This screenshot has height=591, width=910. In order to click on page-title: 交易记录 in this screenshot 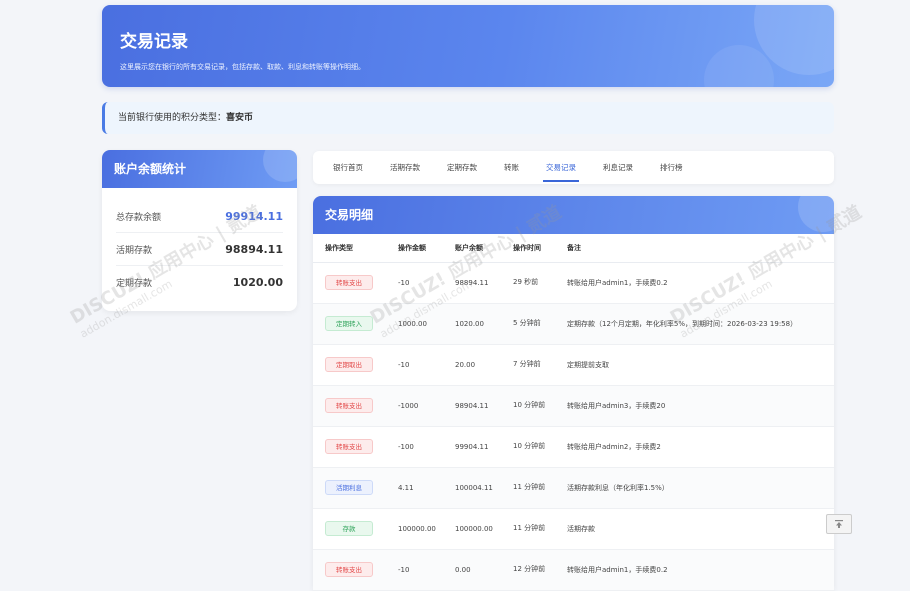, I will do `click(154, 42)`.